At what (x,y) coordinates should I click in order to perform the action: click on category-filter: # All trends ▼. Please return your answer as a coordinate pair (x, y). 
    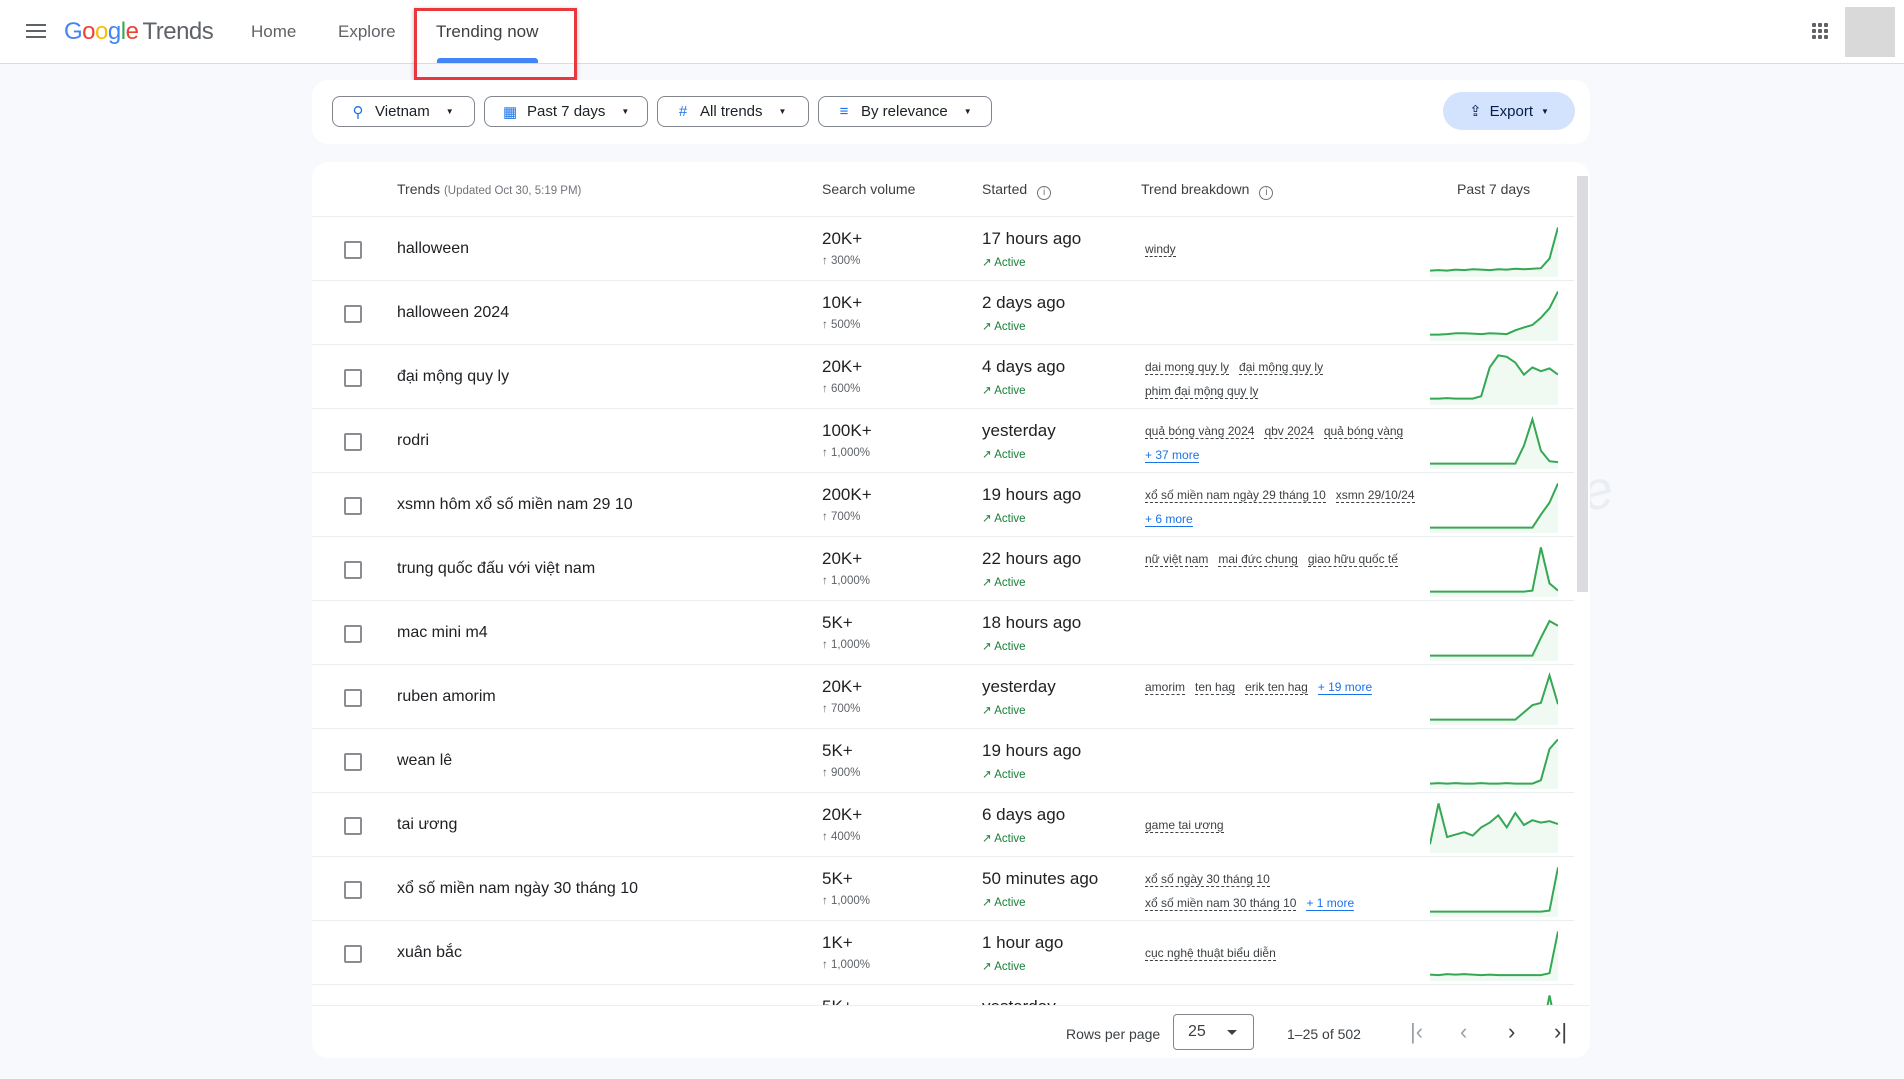
    Looking at the image, I should click on (733, 111).